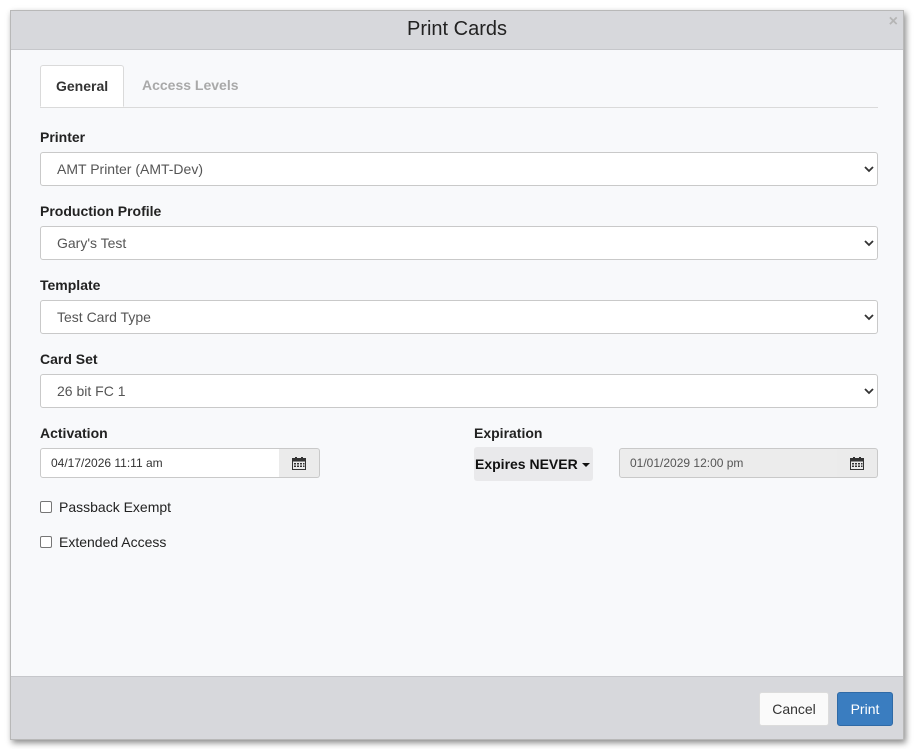  What do you see at coordinates (728, 463) in the screenshot?
I see `expiration-date-input: 01/01/2029 12:00 pm` at bounding box center [728, 463].